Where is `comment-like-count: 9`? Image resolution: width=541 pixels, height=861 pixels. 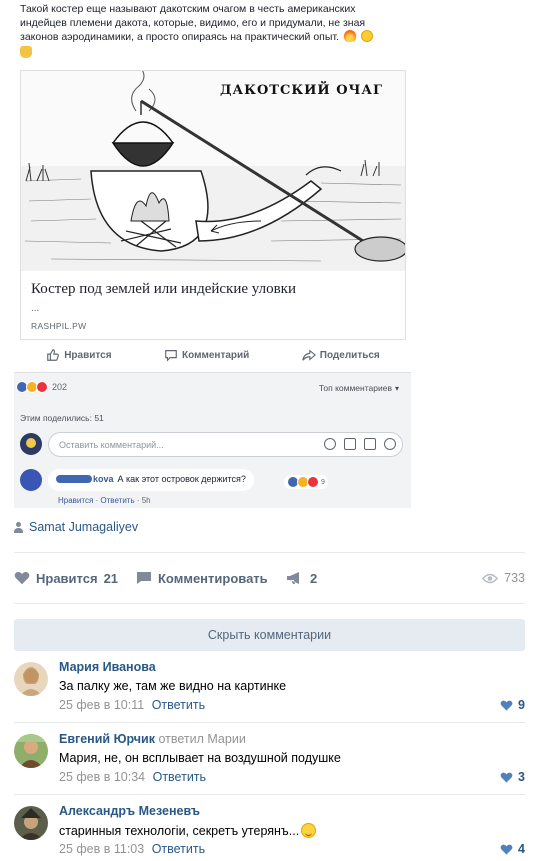 comment-like-count: 9 is located at coordinates (521, 705).